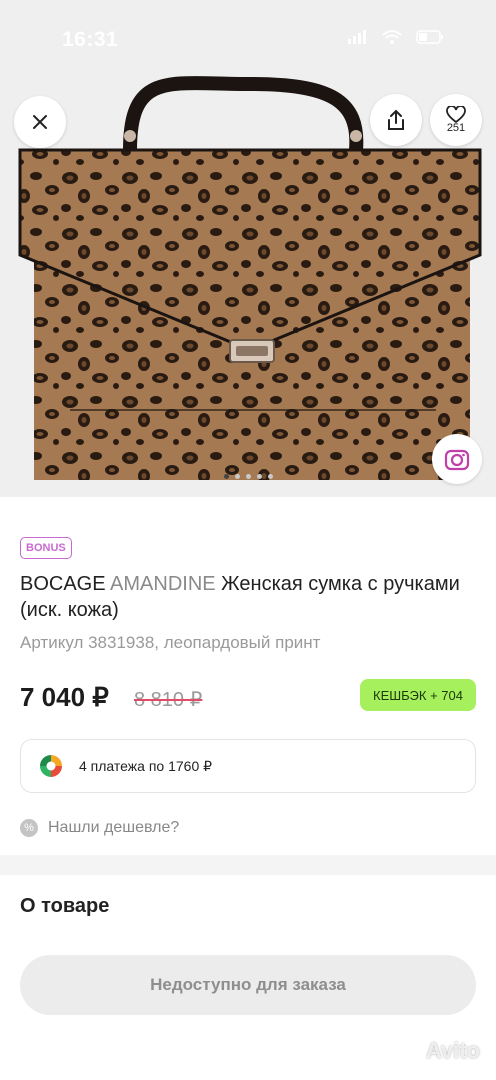 The width and height of the screenshot is (496, 1080). Describe the element at coordinates (65, 906) in the screenshot. I see `about-title: О товаре` at that location.